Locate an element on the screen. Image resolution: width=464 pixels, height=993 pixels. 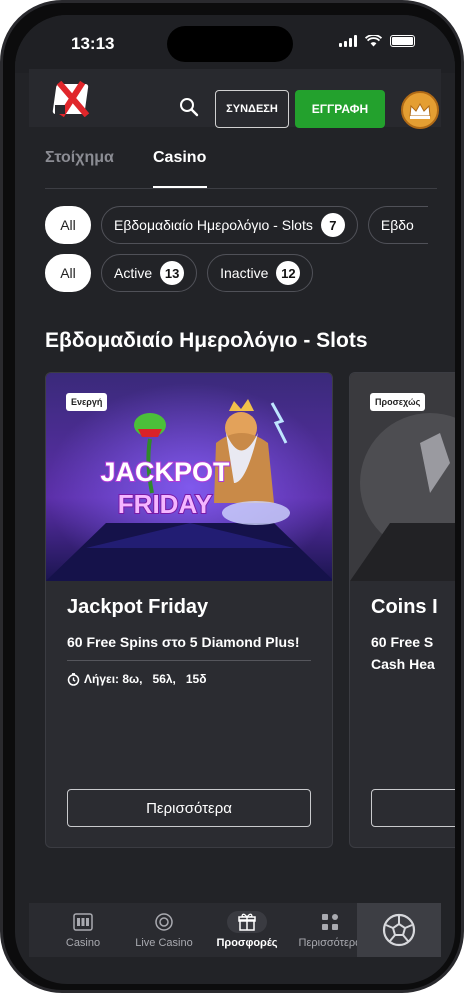
register-button: ΕΓΓΡΑΦΗ is located at coordinates (340, 109).